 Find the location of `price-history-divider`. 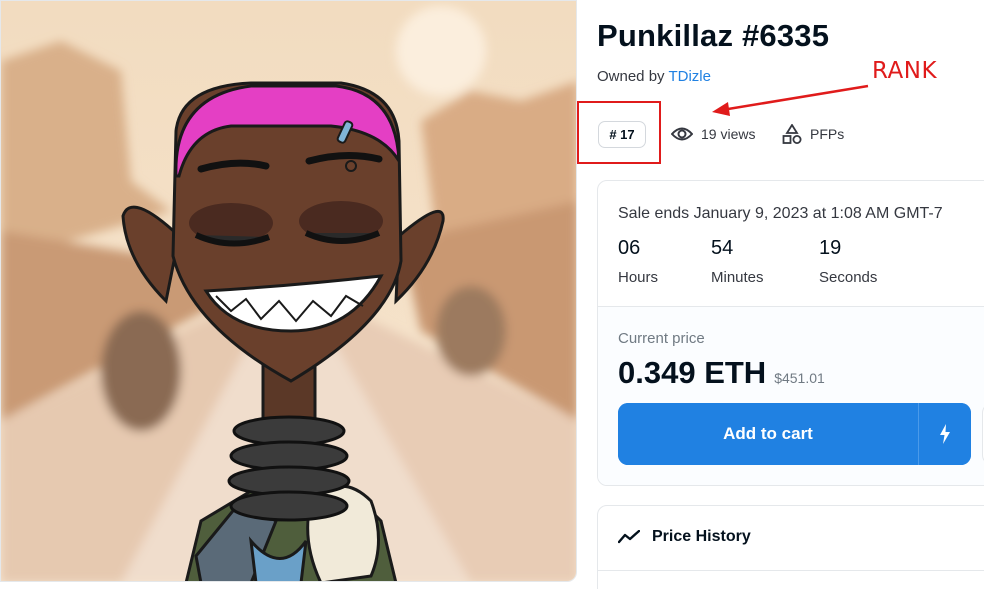

price-history-divider is located at coordinates (791, 570).